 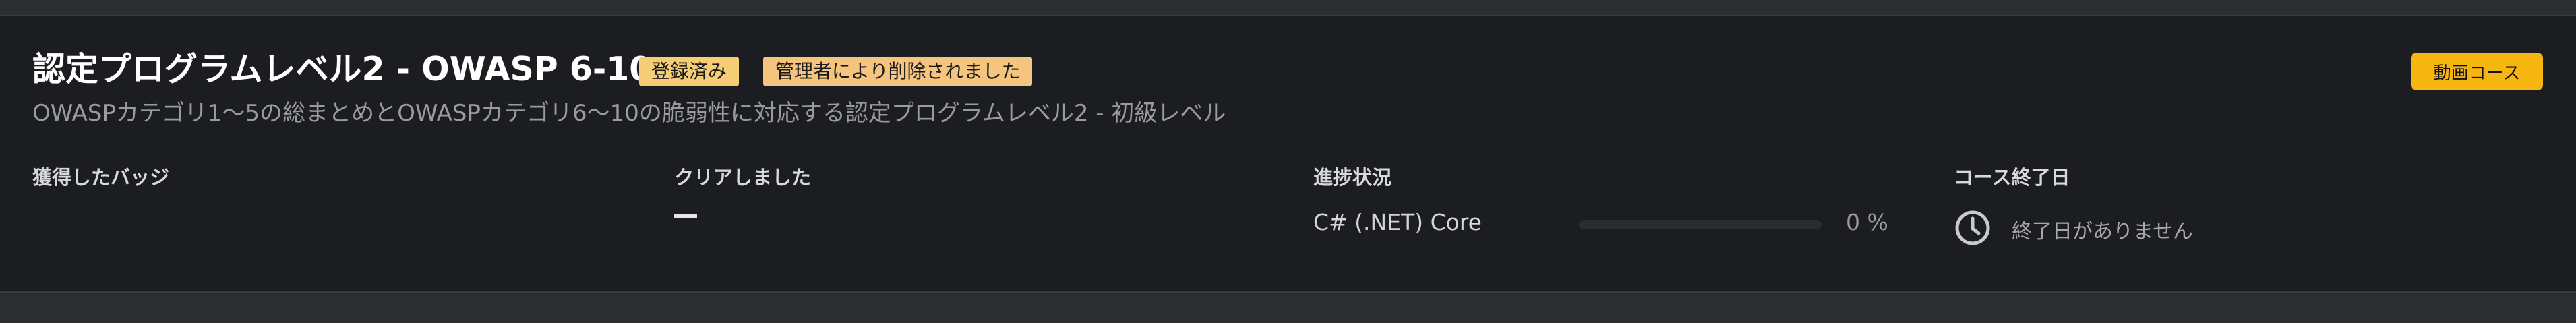 I want to click on bottom-divider, so click(x=1288, y=307).